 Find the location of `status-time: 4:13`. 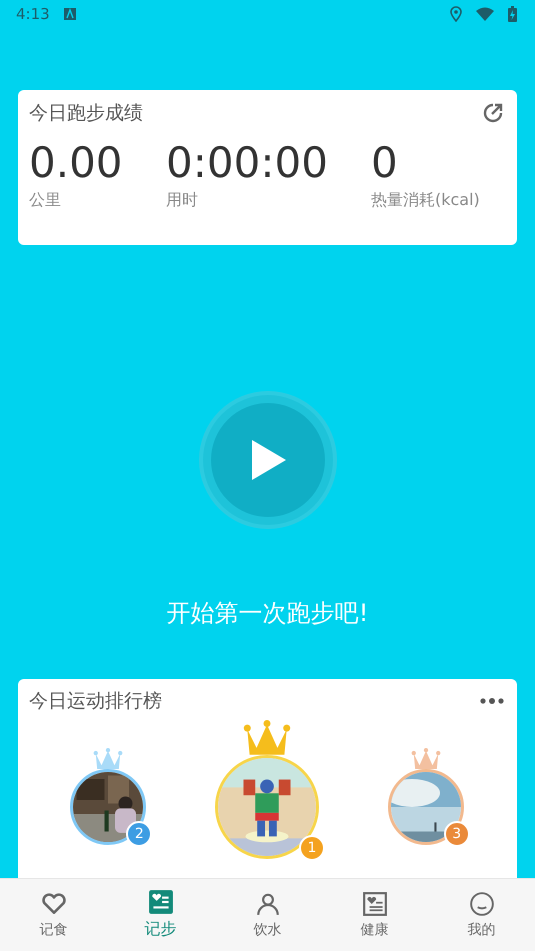

status-time: 4:13 is located at coordinates (33, 13).